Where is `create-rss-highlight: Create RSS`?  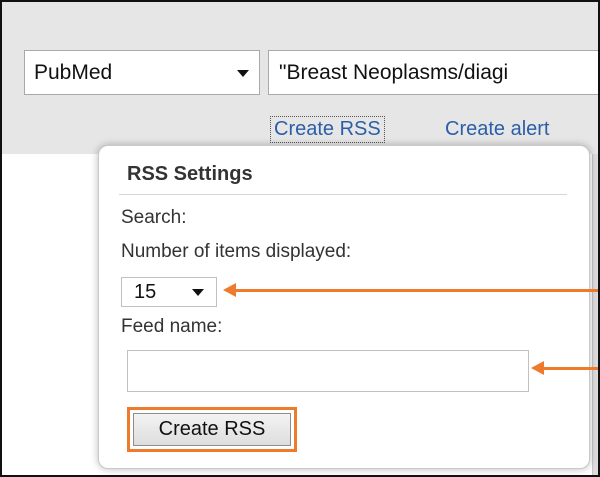 create-rss-highlight: Create RSS is located at coordinates (212, 429).